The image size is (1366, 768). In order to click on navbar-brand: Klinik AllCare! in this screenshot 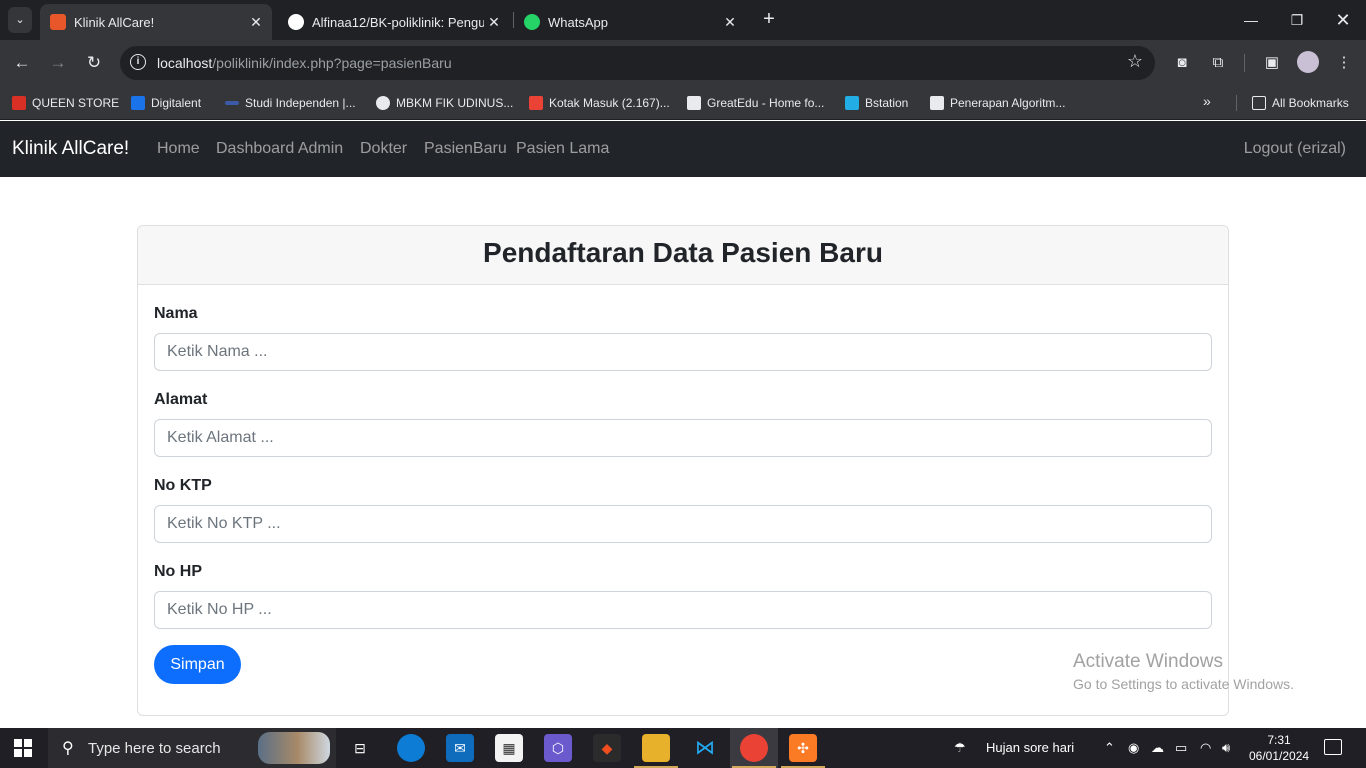, I will do `click(70, 149)`.